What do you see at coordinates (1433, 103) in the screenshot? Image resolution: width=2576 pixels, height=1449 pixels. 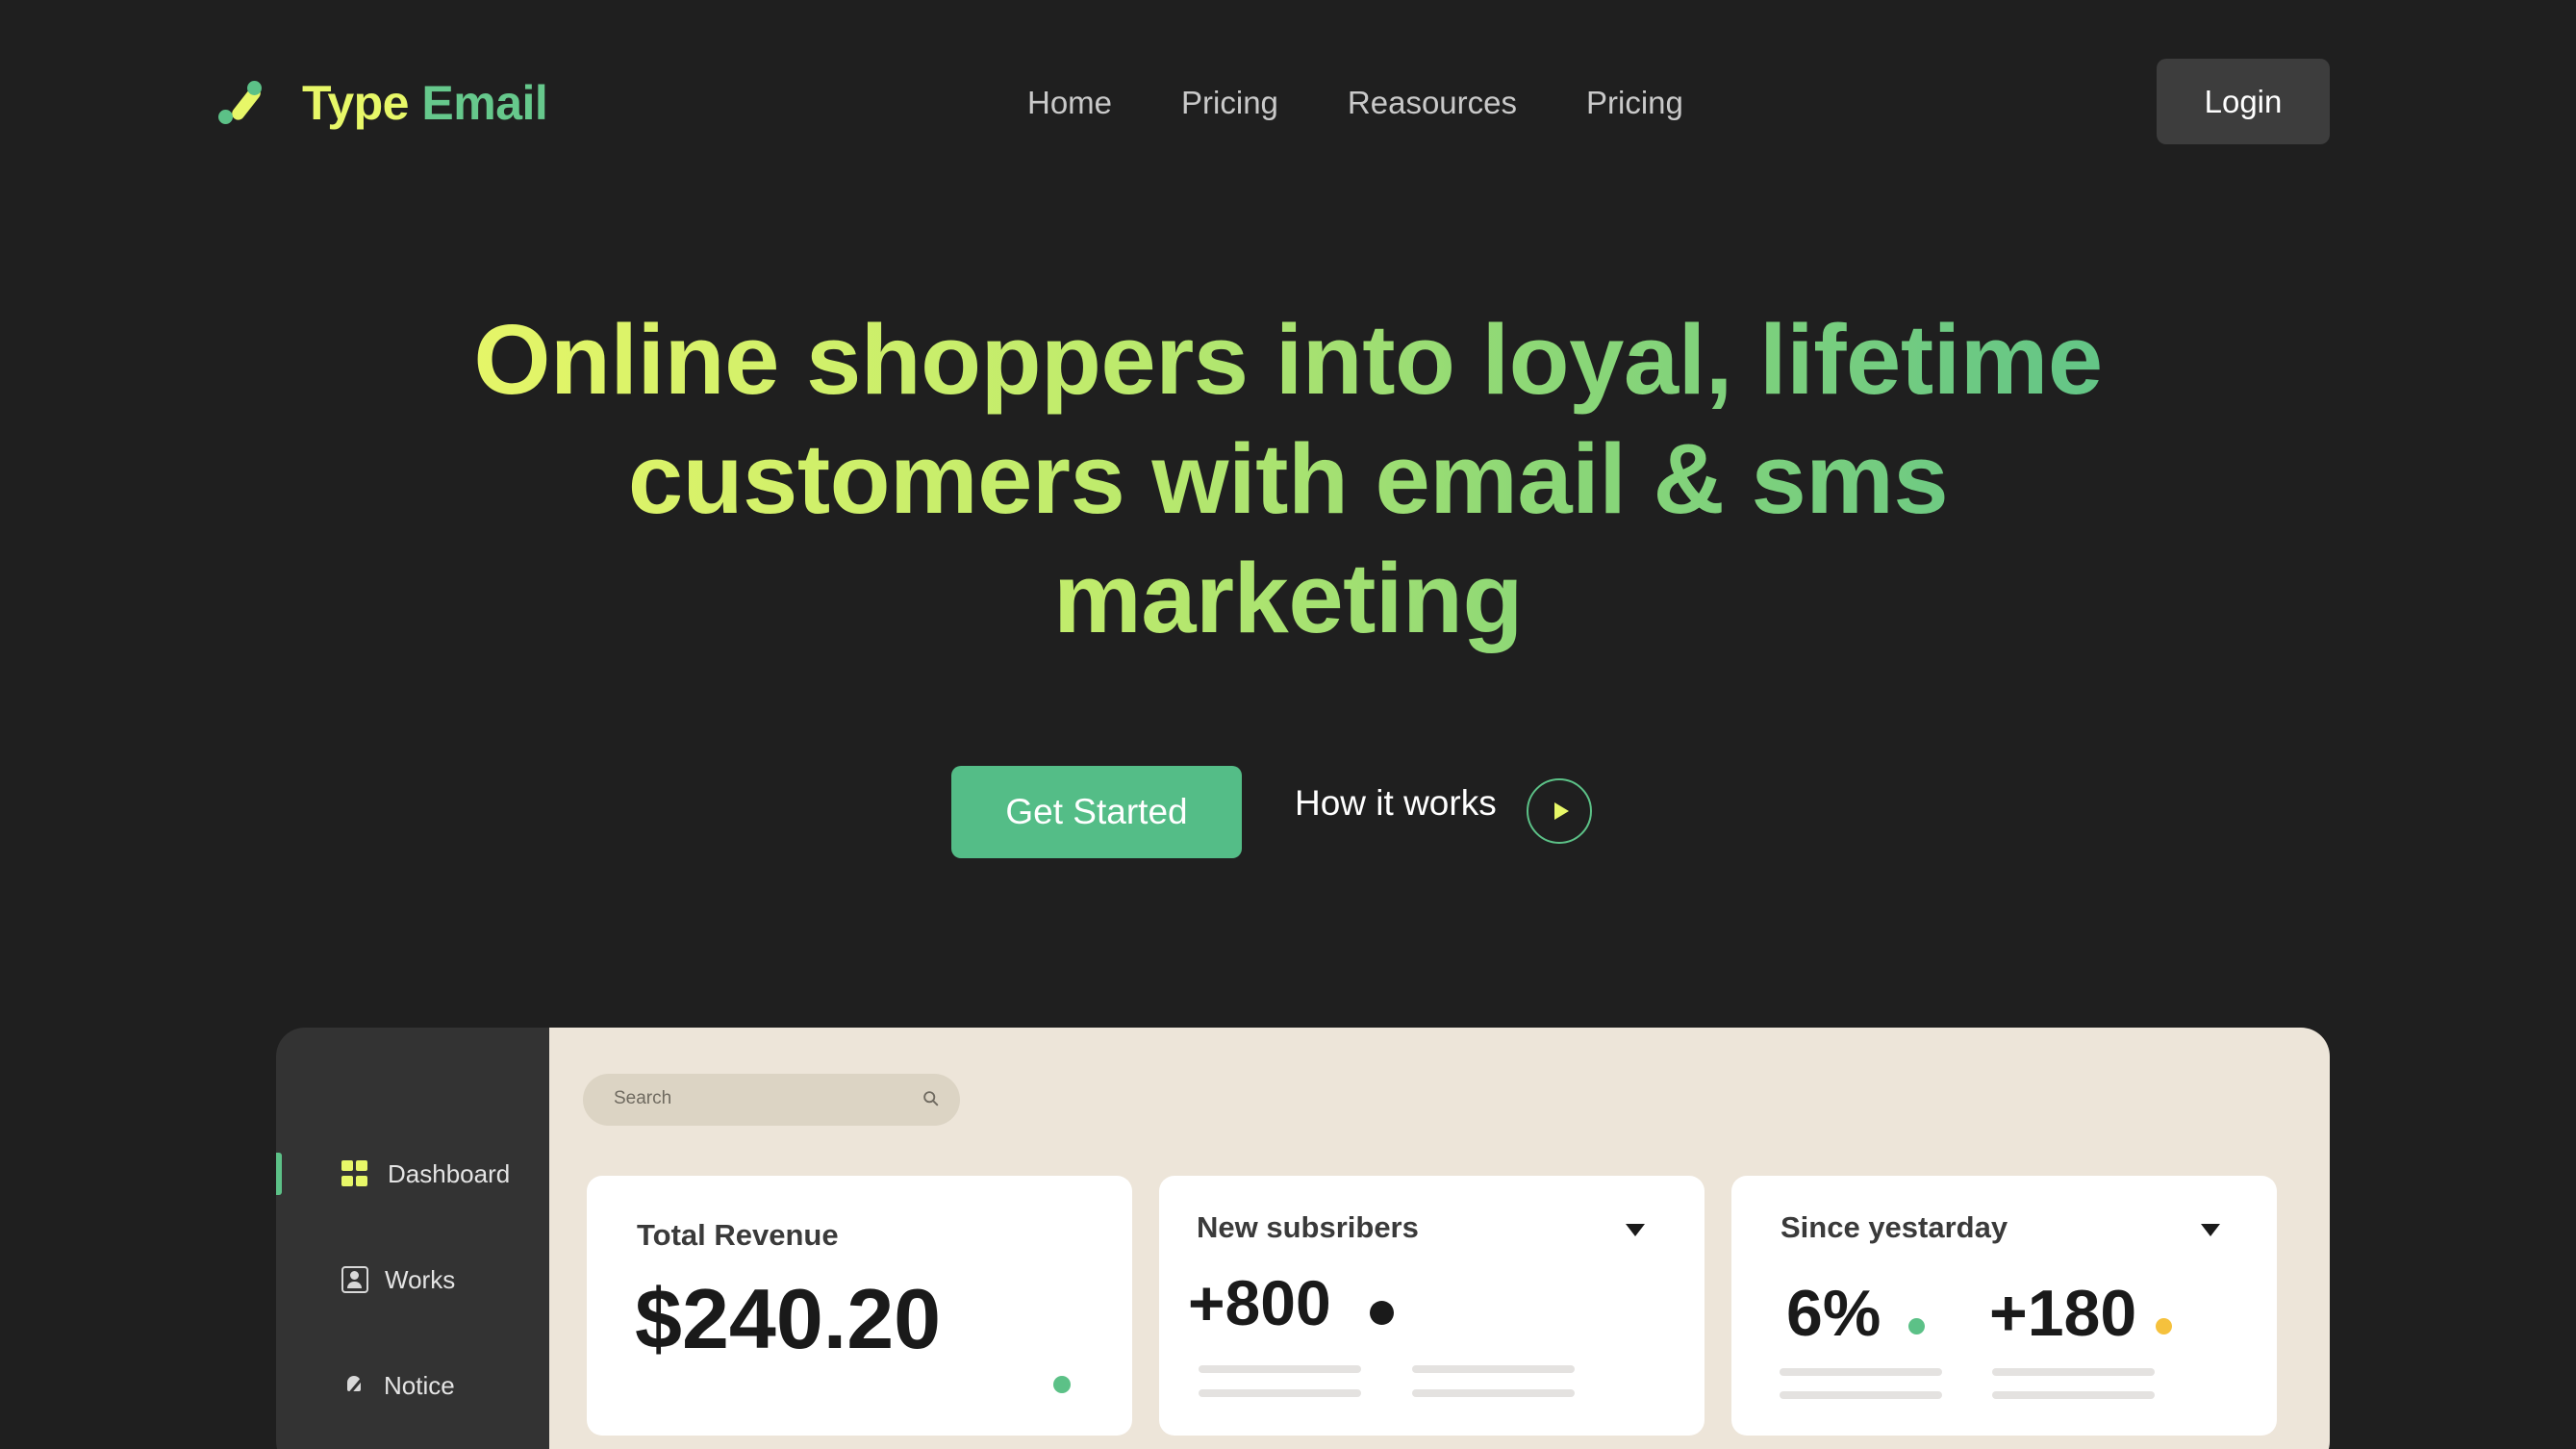 I see `nav-resources: Reasources` at bounding box center [1433, 103].